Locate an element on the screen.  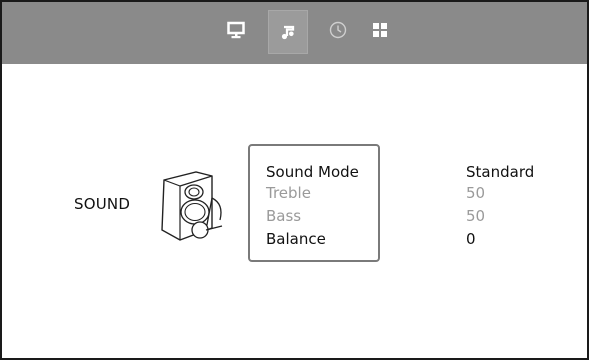
tab-apps is located at coordinates (380, 30).